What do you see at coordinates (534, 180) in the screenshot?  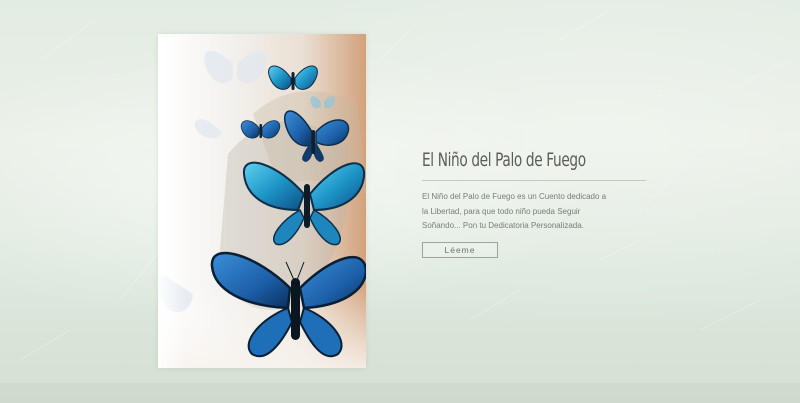 I see `title-divider` at bounding box center [534, 180].